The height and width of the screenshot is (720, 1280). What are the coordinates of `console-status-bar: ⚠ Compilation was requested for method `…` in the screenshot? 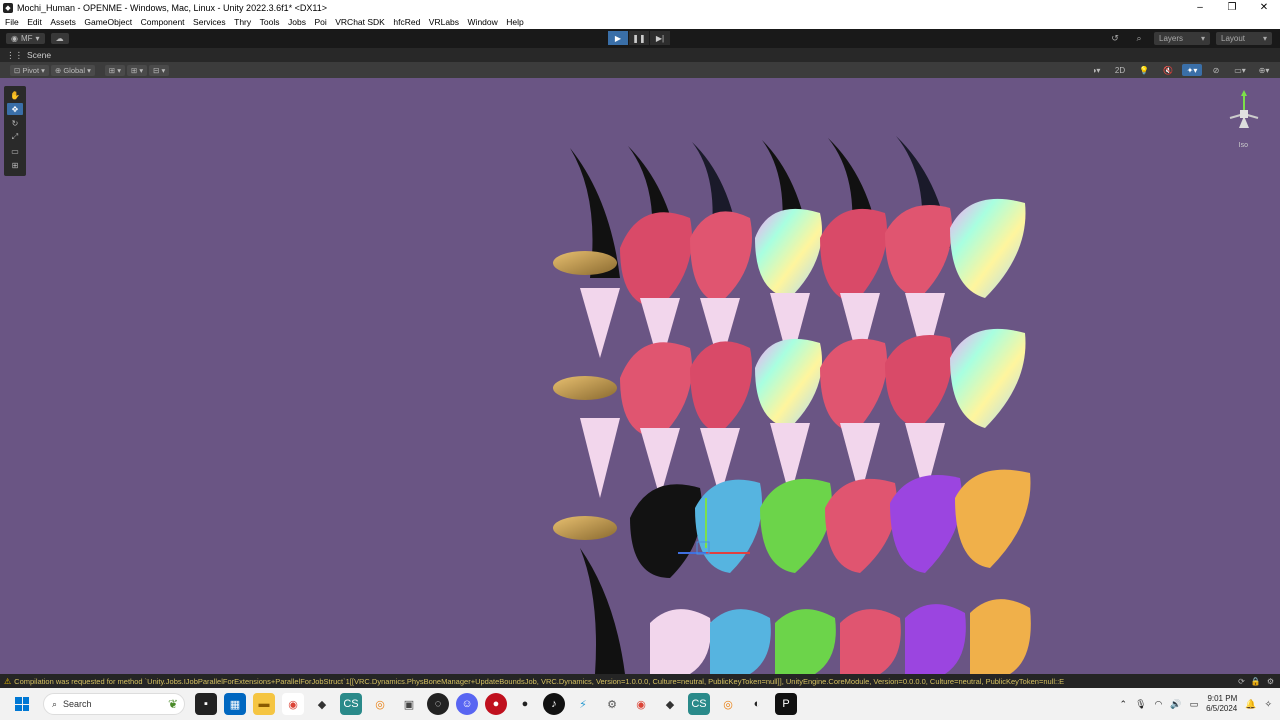 It's located at (640, 681).